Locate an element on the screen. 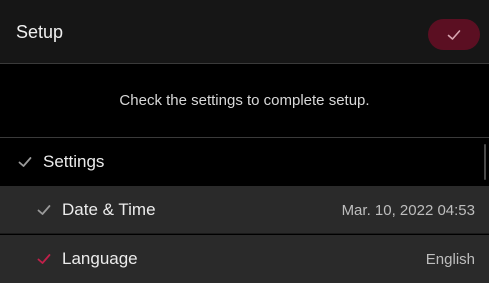 The height and width of the screenshot is (283, 489). instruction-text: Check the settings to complete setup. is located at coordinates (244, 100).